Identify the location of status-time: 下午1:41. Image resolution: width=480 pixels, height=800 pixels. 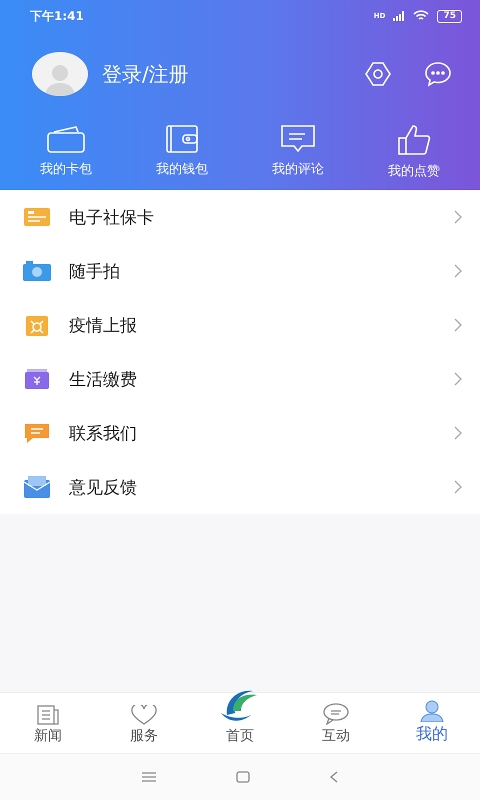
(57, 16).